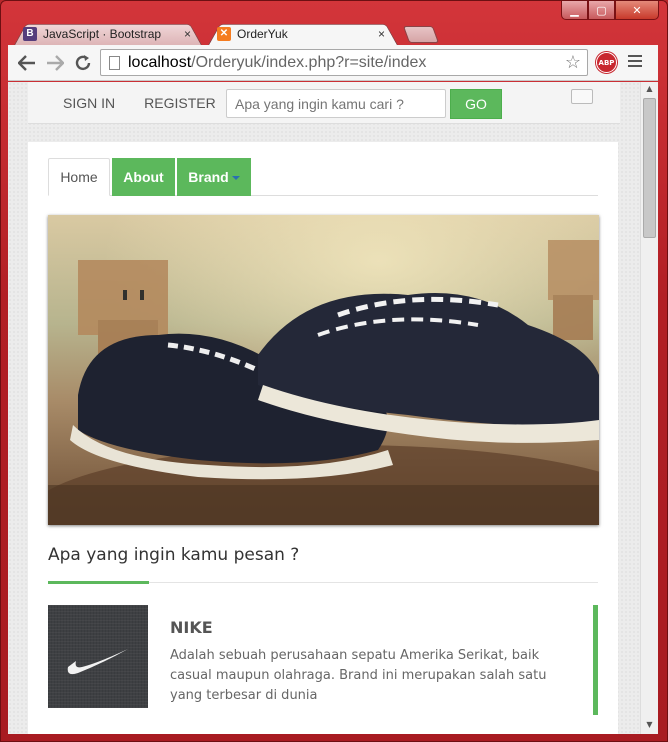  Describe the element at coordinates (601, 10) in the screenshot. I see `maximize-button: ▢` at that location.